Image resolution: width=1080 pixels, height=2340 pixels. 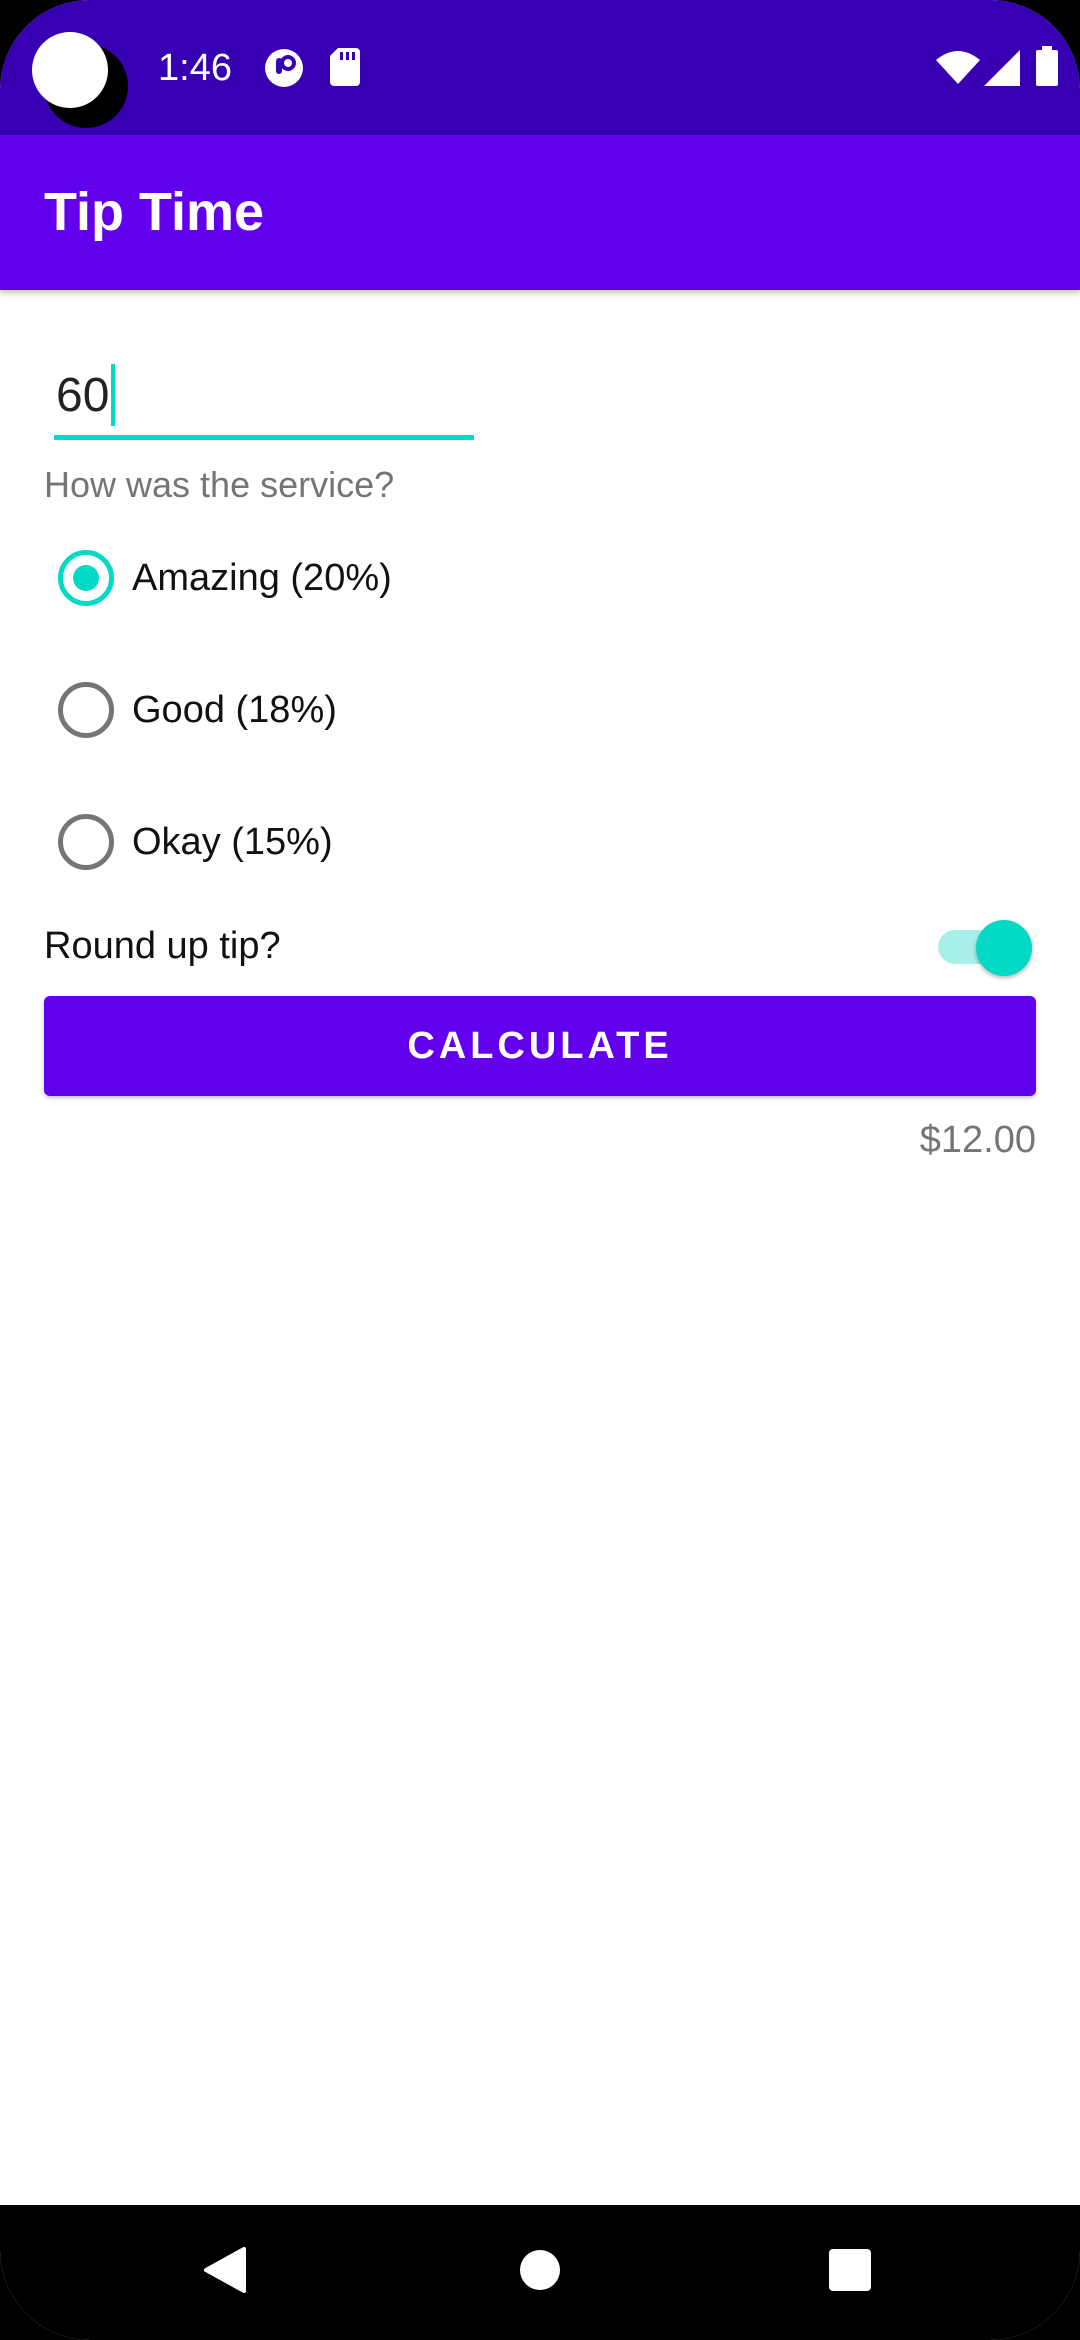 I want to click on radio-checked-icon, so click(x=86, y=578).